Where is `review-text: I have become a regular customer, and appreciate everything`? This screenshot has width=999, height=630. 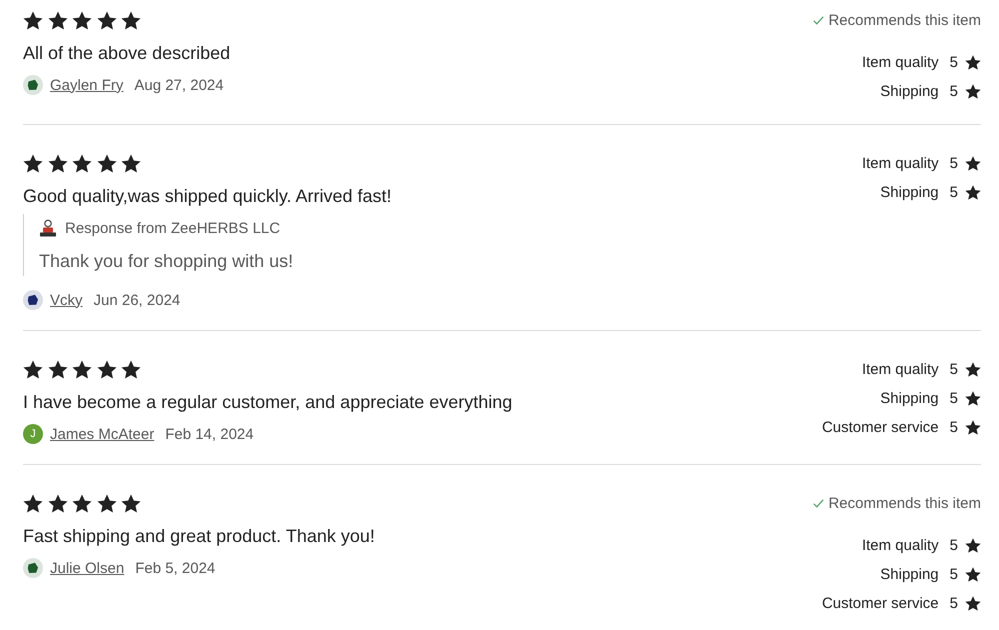
review-text: I have become a regular customer, and appreciate everything is located at coordinates (267, 402).